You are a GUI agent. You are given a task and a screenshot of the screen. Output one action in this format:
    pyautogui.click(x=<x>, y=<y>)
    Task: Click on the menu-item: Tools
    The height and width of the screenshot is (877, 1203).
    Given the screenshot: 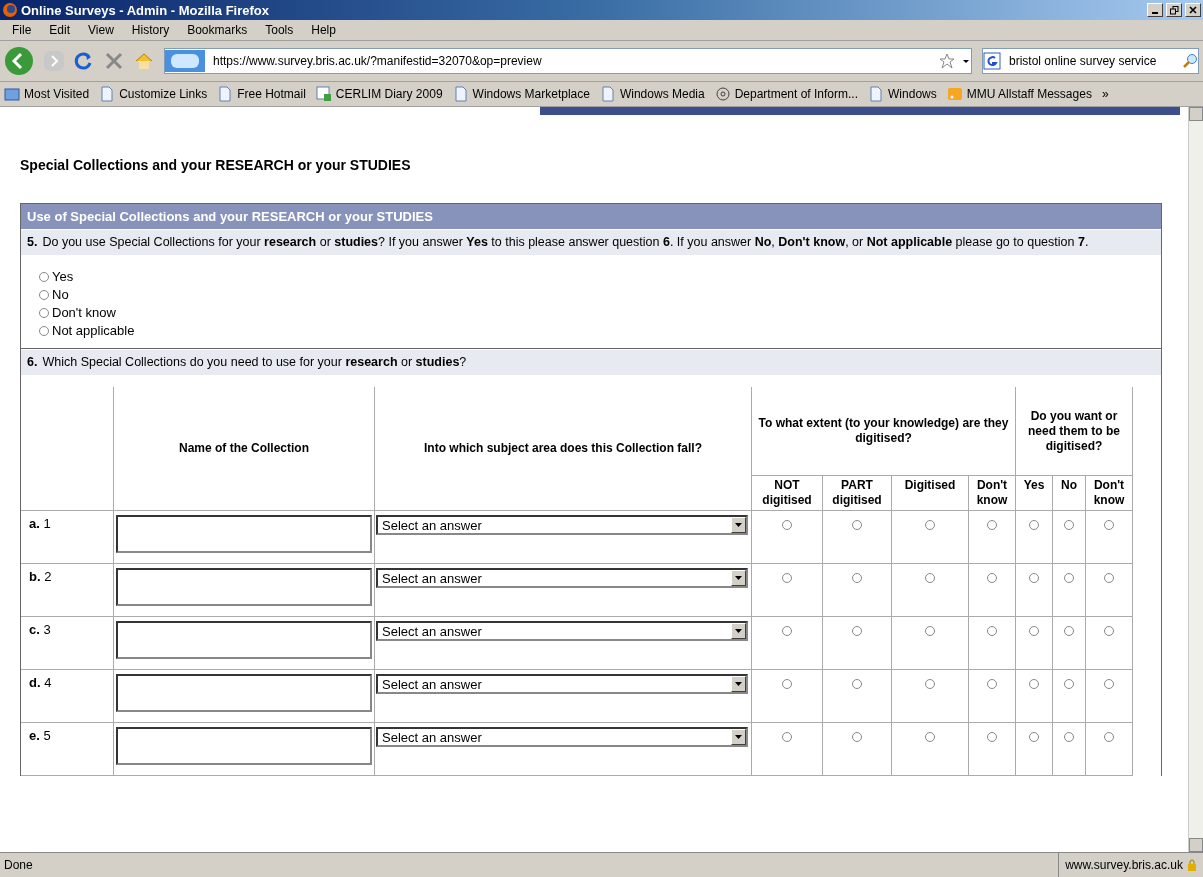 What is the action you would take?
    pyautogui.click(x=279, y=30)
    